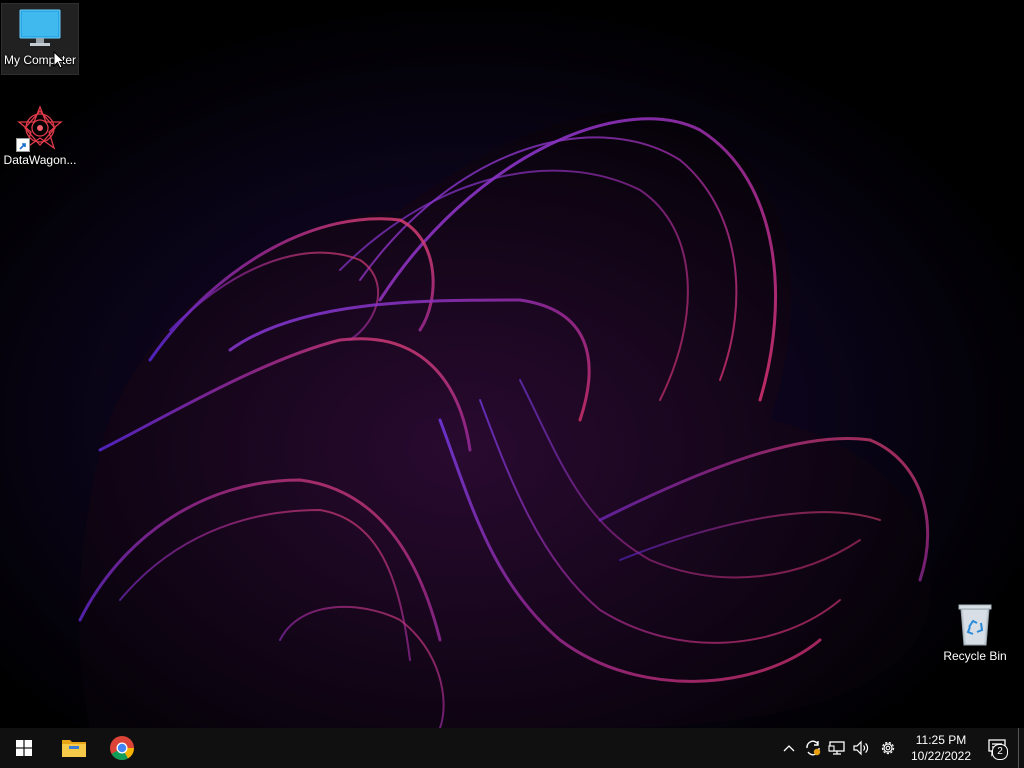 The height and width of the screenshot is (768, 1024). What do you see at coordinates (59, 60) in the screenshot?
I see `mouse-cursor-icon` at bounding box center [59, 60].